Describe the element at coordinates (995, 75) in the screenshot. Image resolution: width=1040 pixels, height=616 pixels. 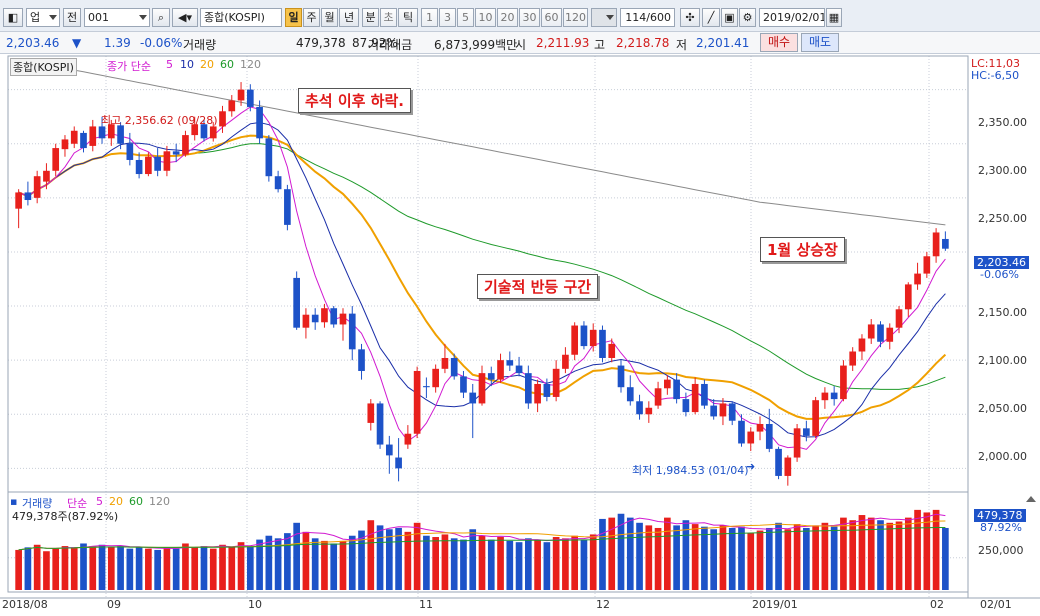
I see `hc-value: HC:-6,50` at that location.